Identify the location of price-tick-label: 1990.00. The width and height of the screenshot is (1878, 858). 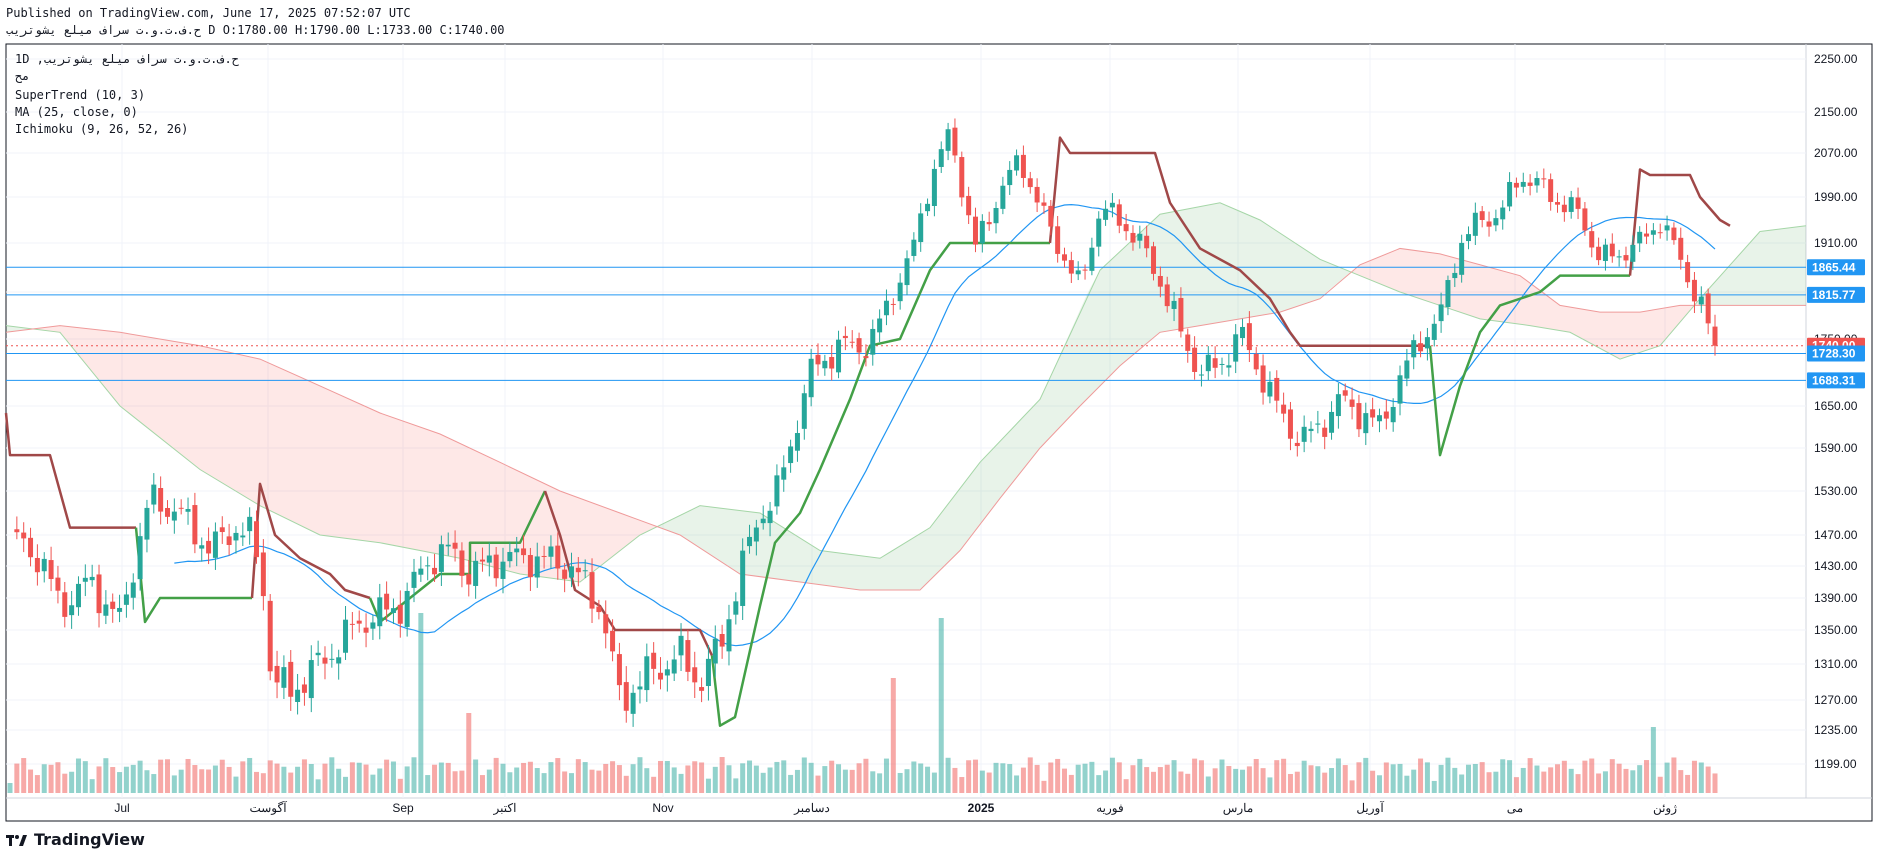
(1836, 197).